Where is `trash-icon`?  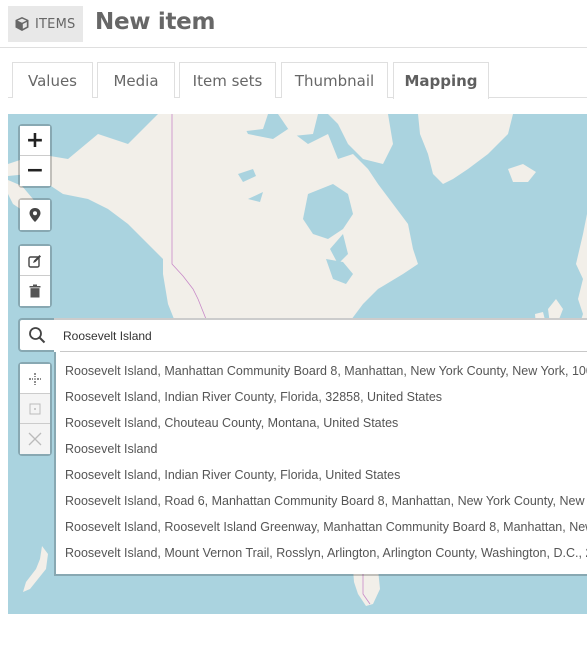 trash-icon is located at coordinates (35, 291).